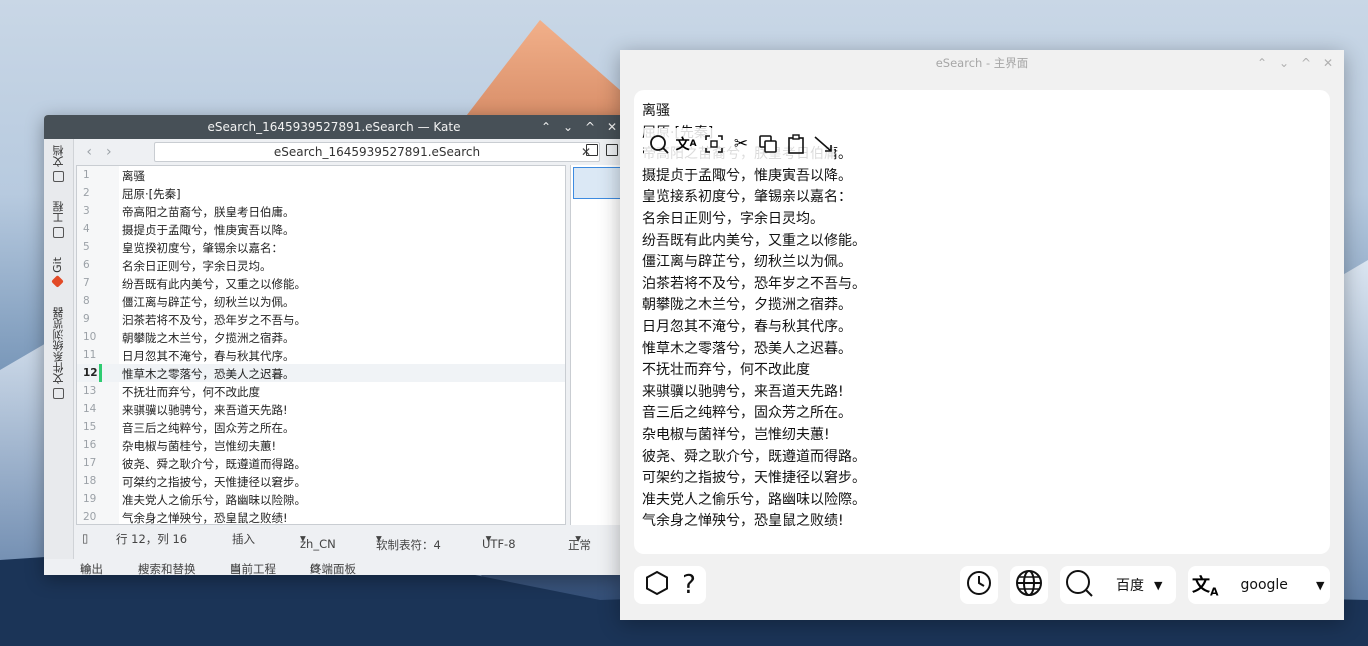  What do you see at coordinates (214, 320) in the screenshot?
I see `line-text: 汩茶若将不及兮，恐年岁之不吾与。` at bounding box center [214, 320].